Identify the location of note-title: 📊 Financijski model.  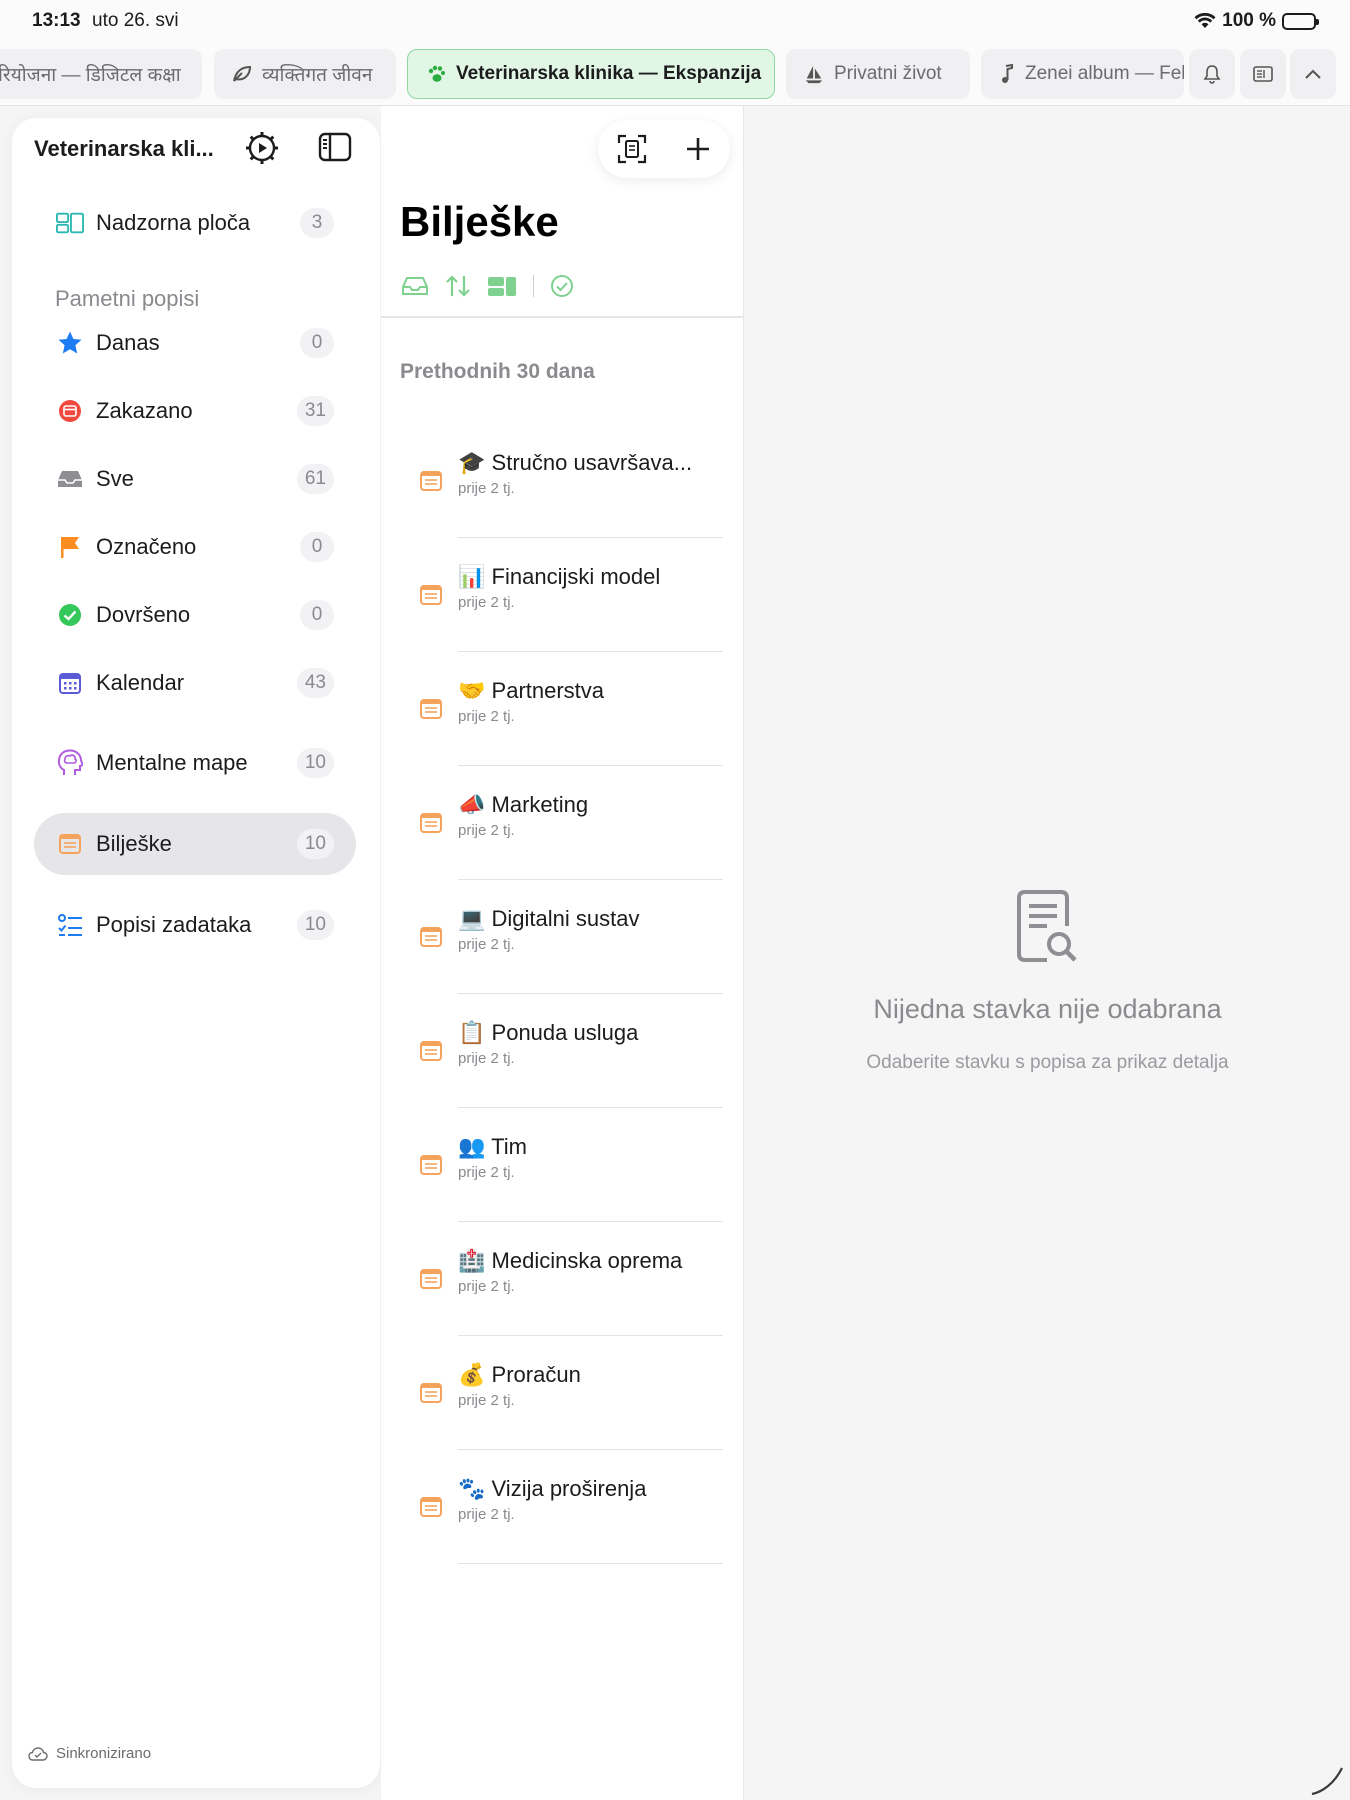
(559, 577).